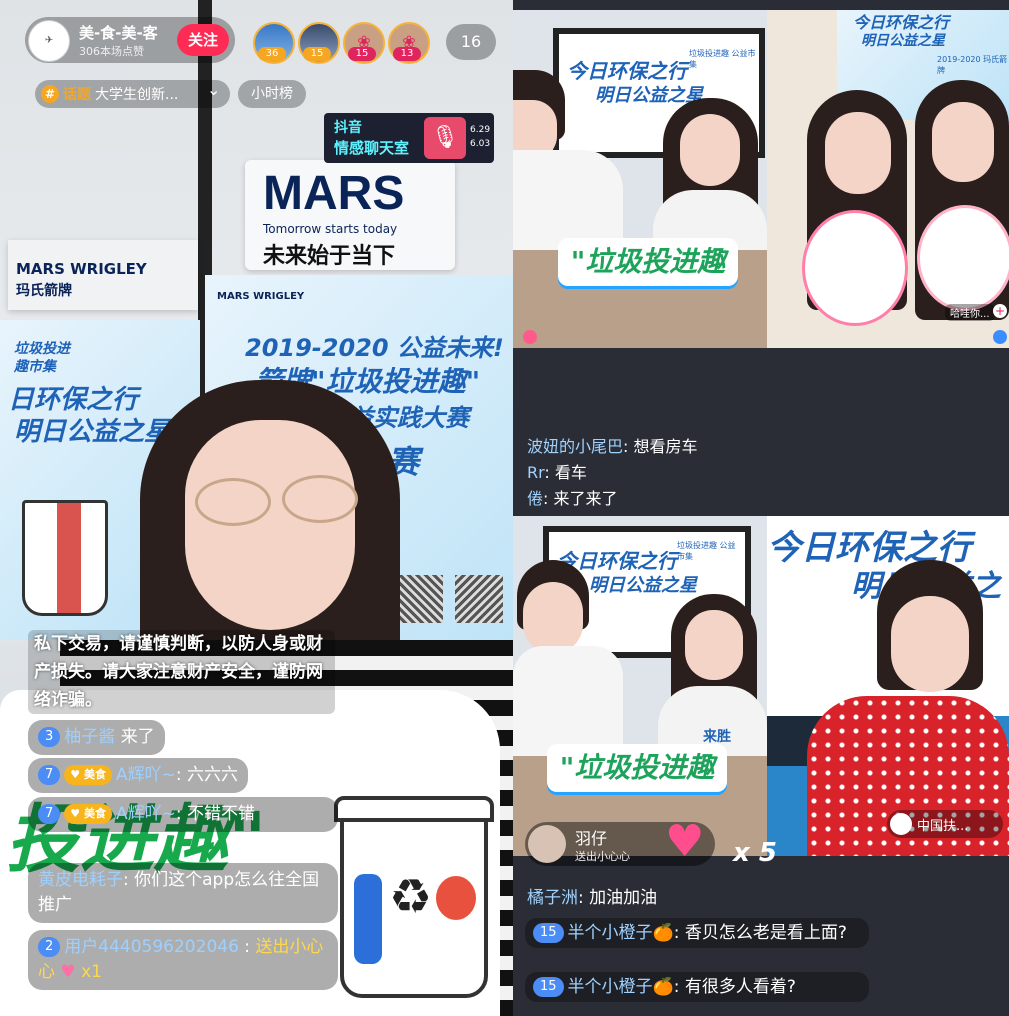  I want to click on chat-text: 看车, so click(570, 472).